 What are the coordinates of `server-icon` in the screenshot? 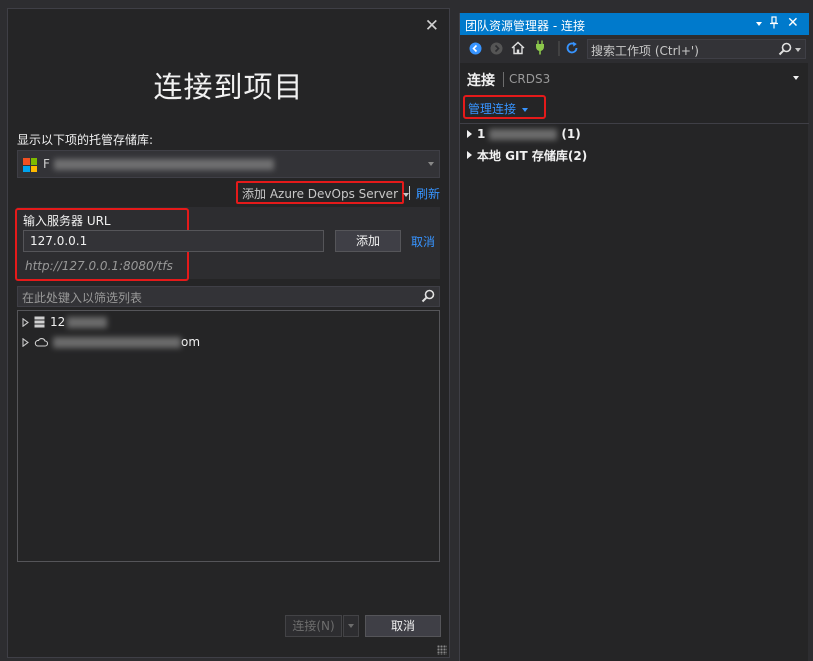 It's located at (39, 322).